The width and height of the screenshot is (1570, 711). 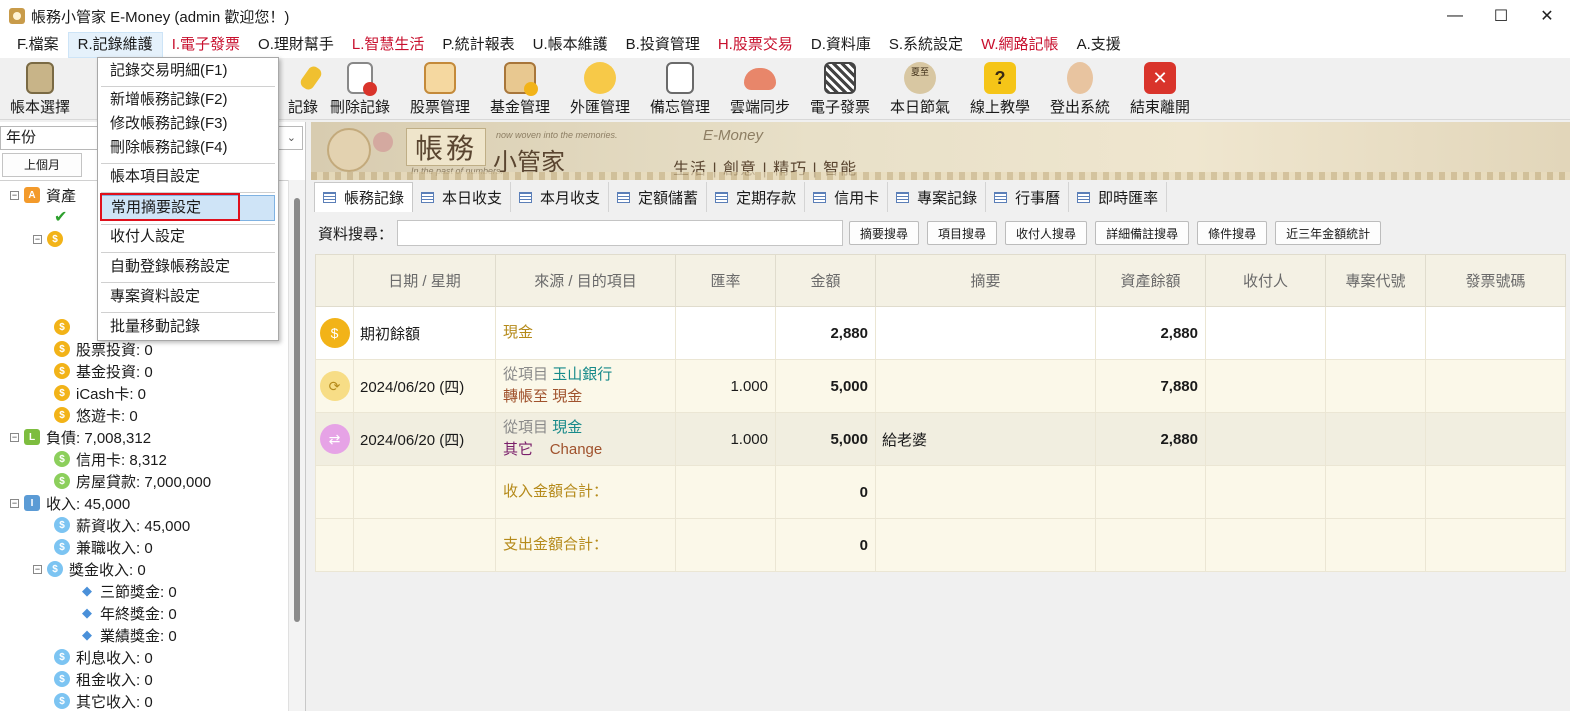 What do you see at coordinates (1150, 280) in the screenshot?
I see `col-balance: 資產餘額` at bounding box center [1150, 280].